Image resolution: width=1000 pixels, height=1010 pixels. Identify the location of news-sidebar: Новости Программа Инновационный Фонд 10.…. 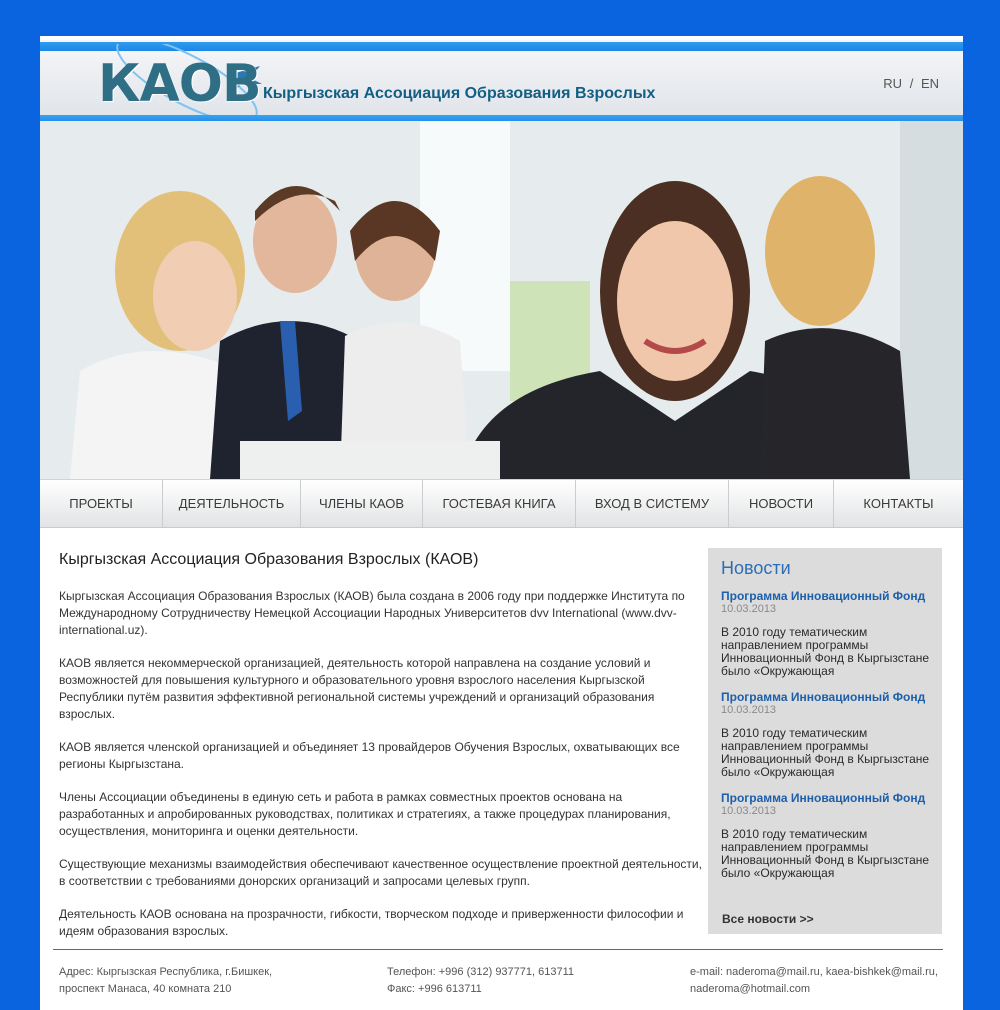
(825, 741).